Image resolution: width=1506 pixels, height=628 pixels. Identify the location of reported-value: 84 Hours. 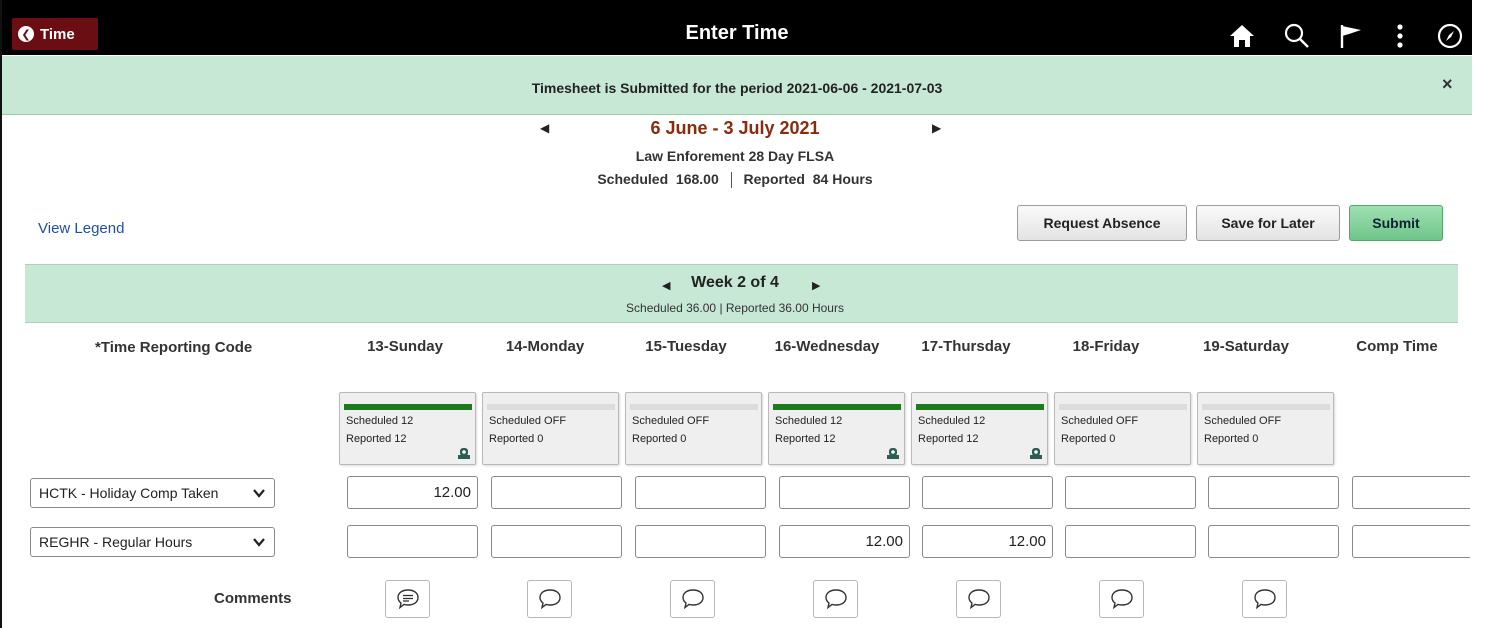
(842, 179).